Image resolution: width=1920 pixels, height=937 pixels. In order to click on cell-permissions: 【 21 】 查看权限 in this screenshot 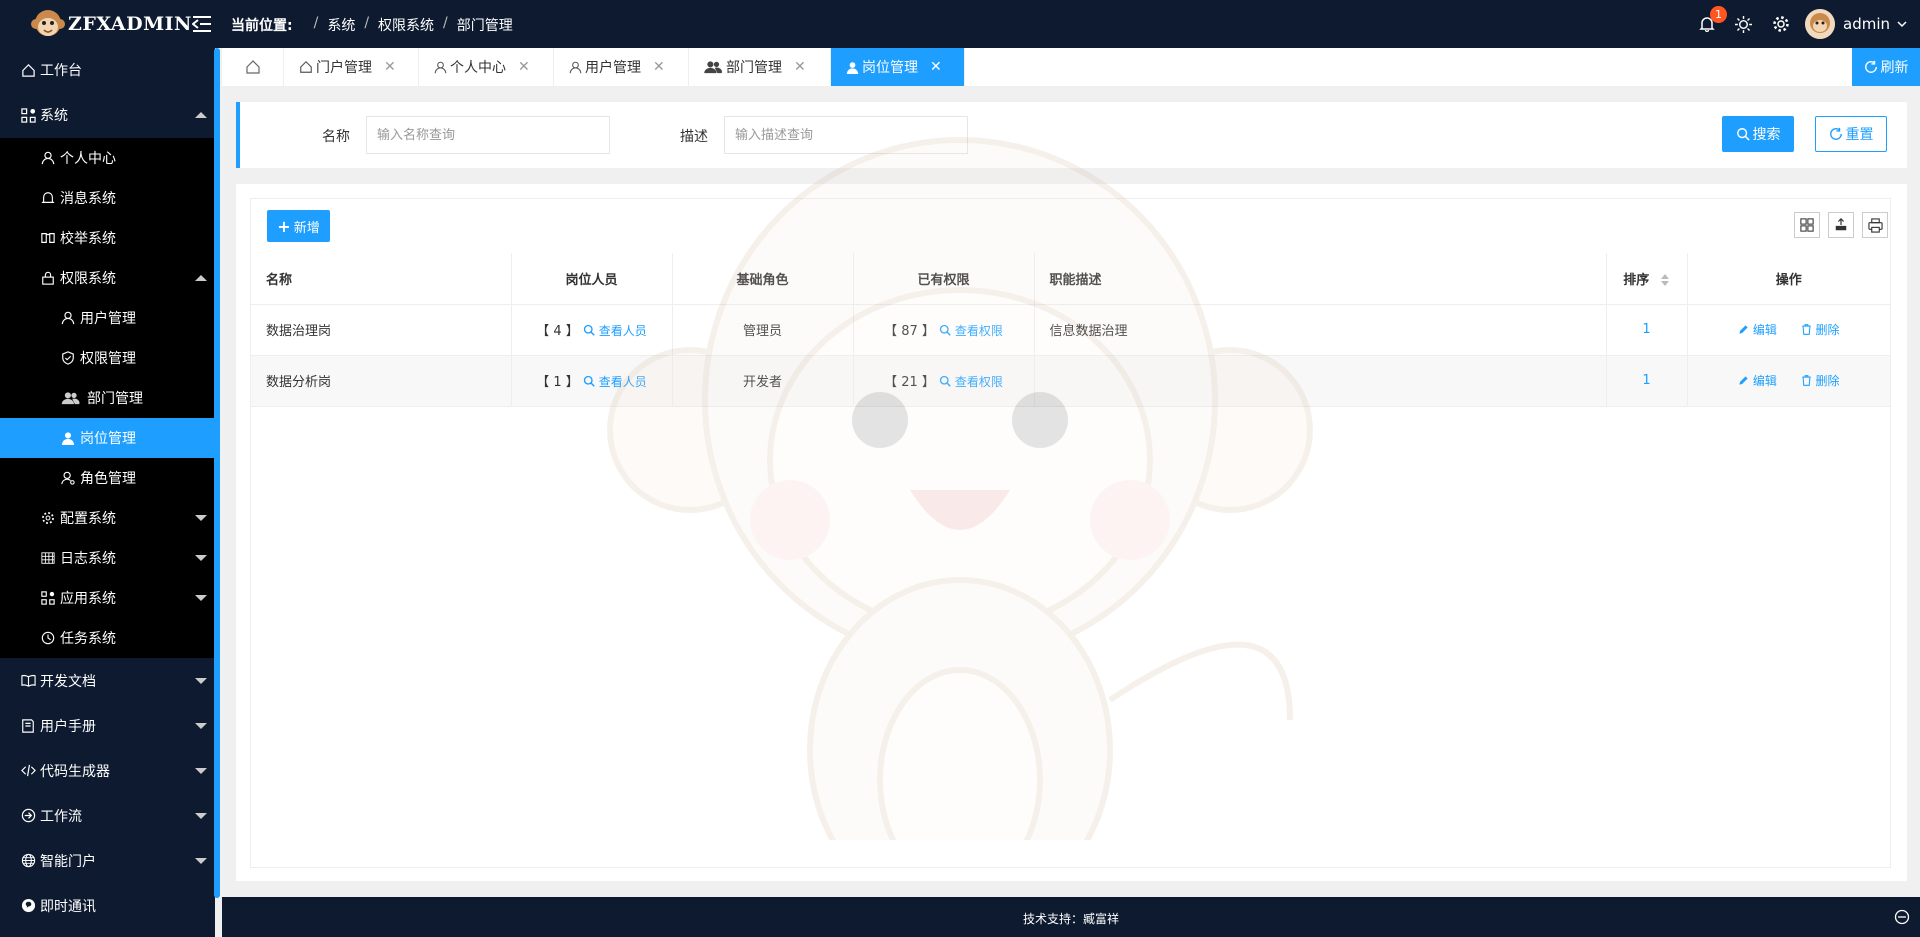, I will do `click(944, 381)`.